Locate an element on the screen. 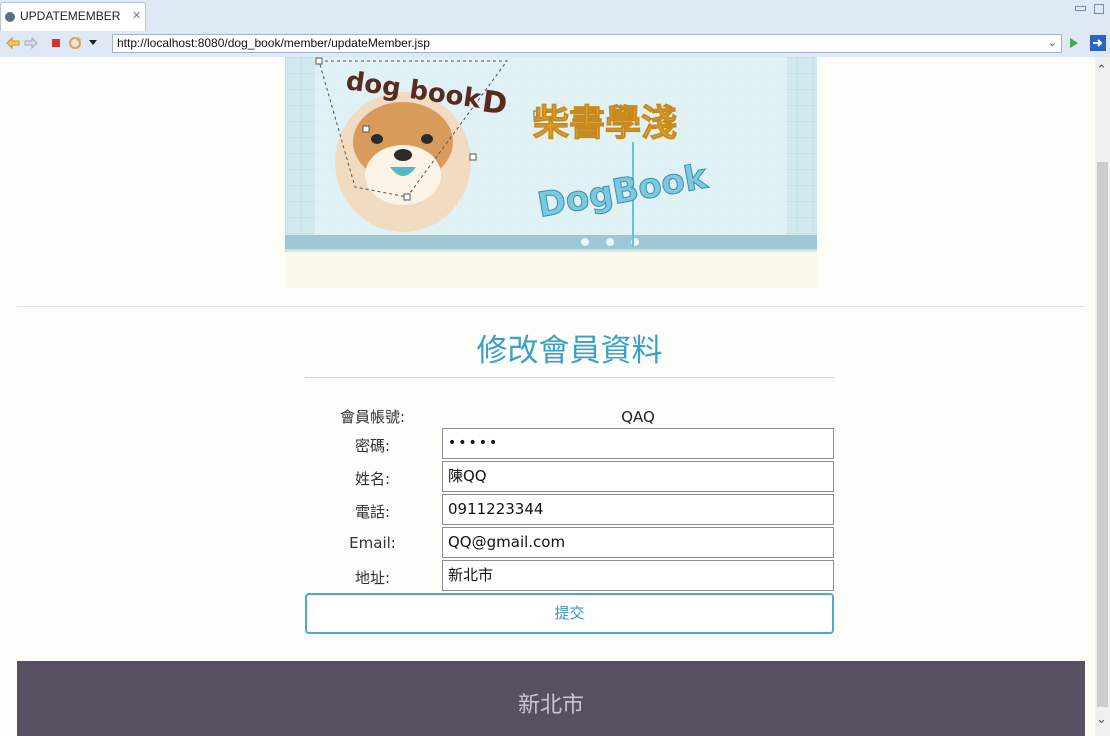  back-icon is located at coordinates (13, 43).